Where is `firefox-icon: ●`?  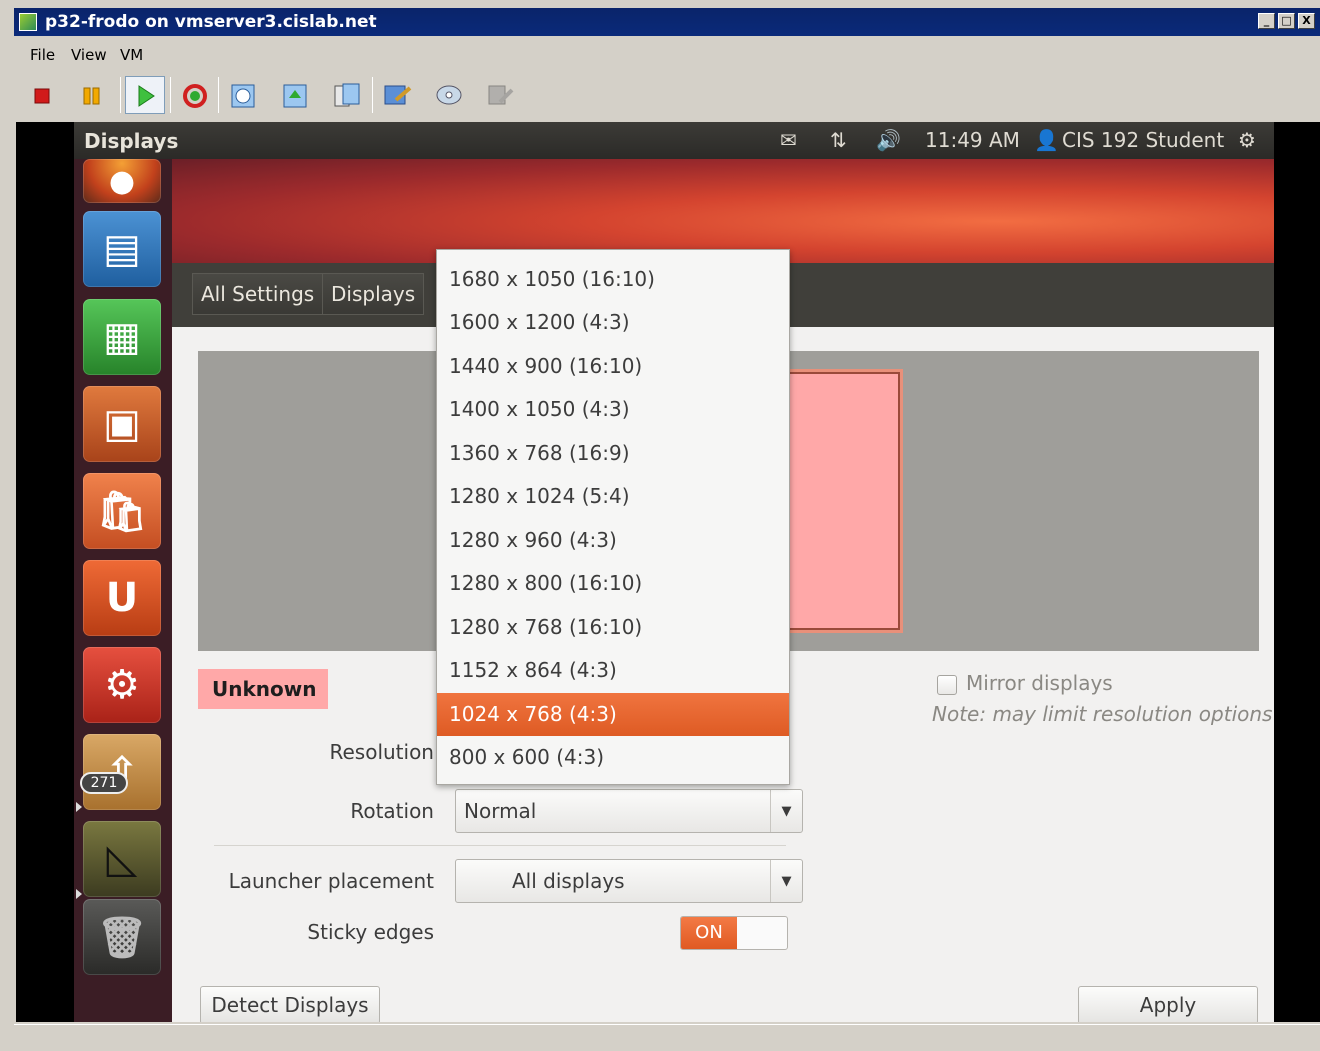
firefox-icon: ● is located at coordinates (122, 181).